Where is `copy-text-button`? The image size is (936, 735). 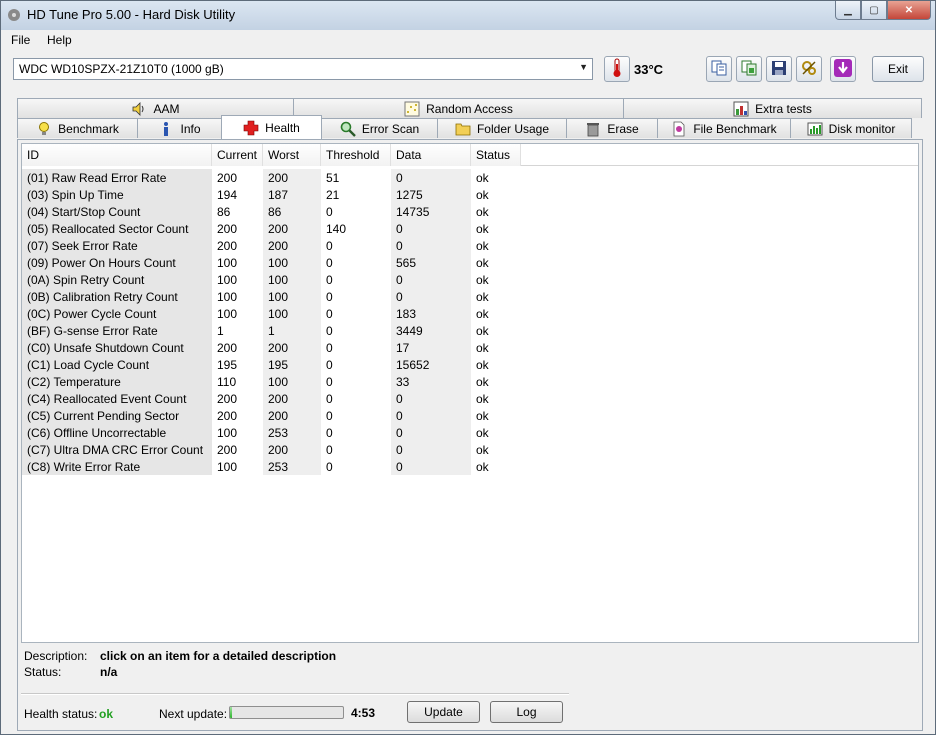 copy-text-button is located at coordinates (719, 69).